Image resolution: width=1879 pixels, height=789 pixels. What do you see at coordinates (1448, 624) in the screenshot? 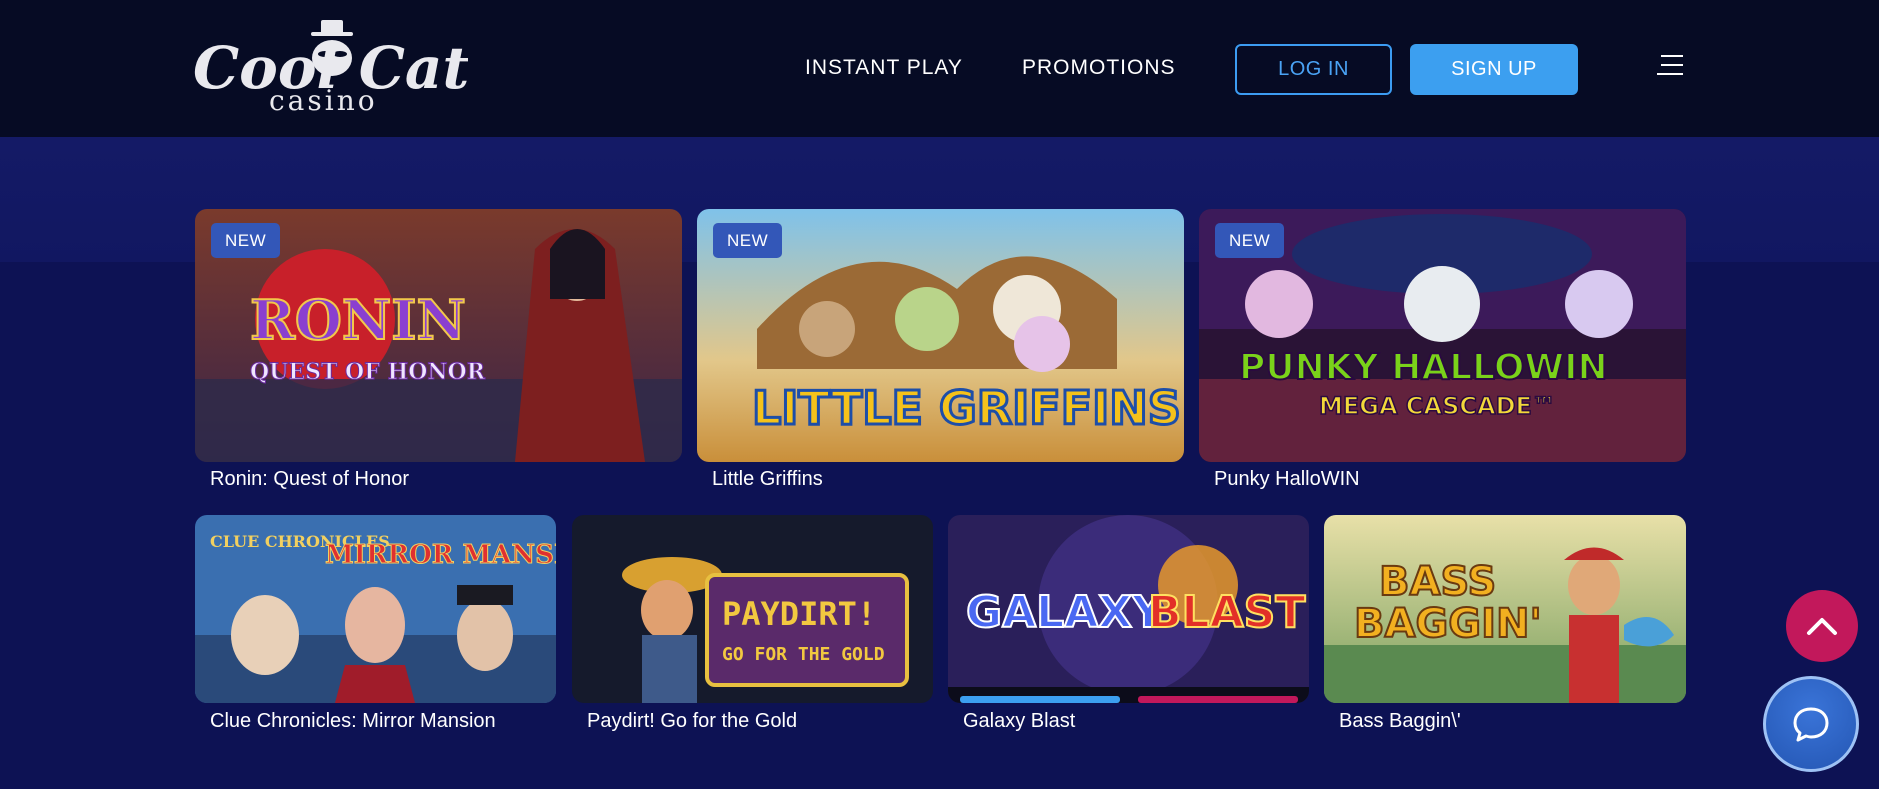
I see `svg-text: BAGGIN'` at bounding box center [1448, 624].